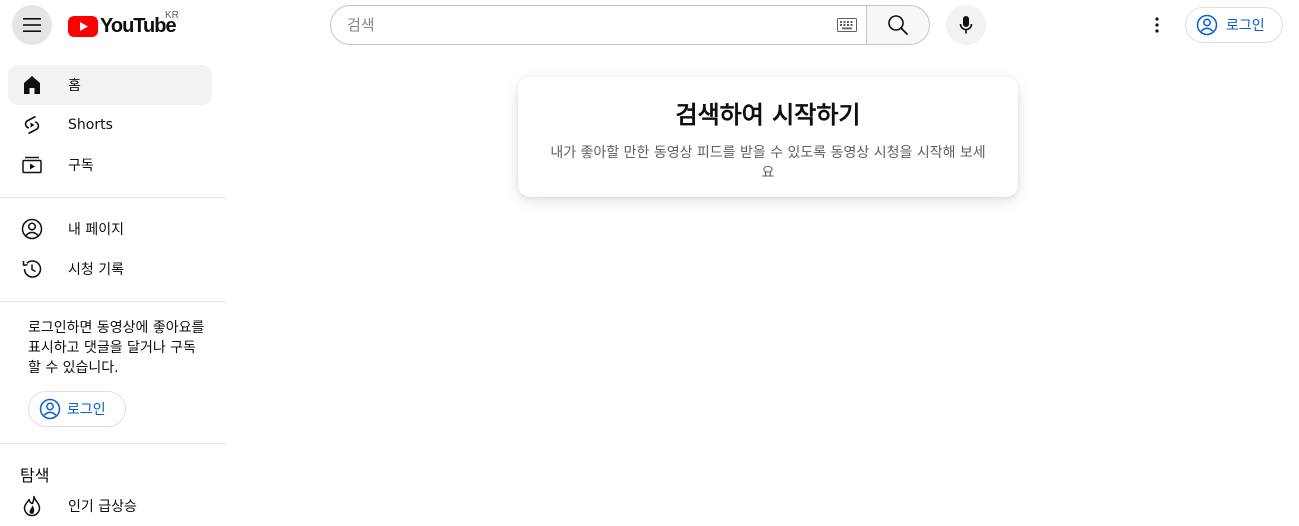 The height and width of the screenshot is (526, 1299). I want to click on explore-section-title: 탐색, so click(35, 475).